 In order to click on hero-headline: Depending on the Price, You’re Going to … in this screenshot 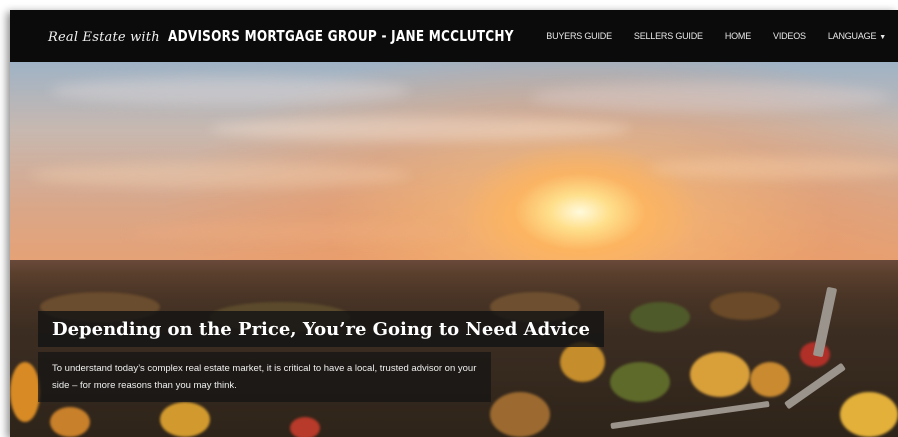, I will do `click(321, 329)`.